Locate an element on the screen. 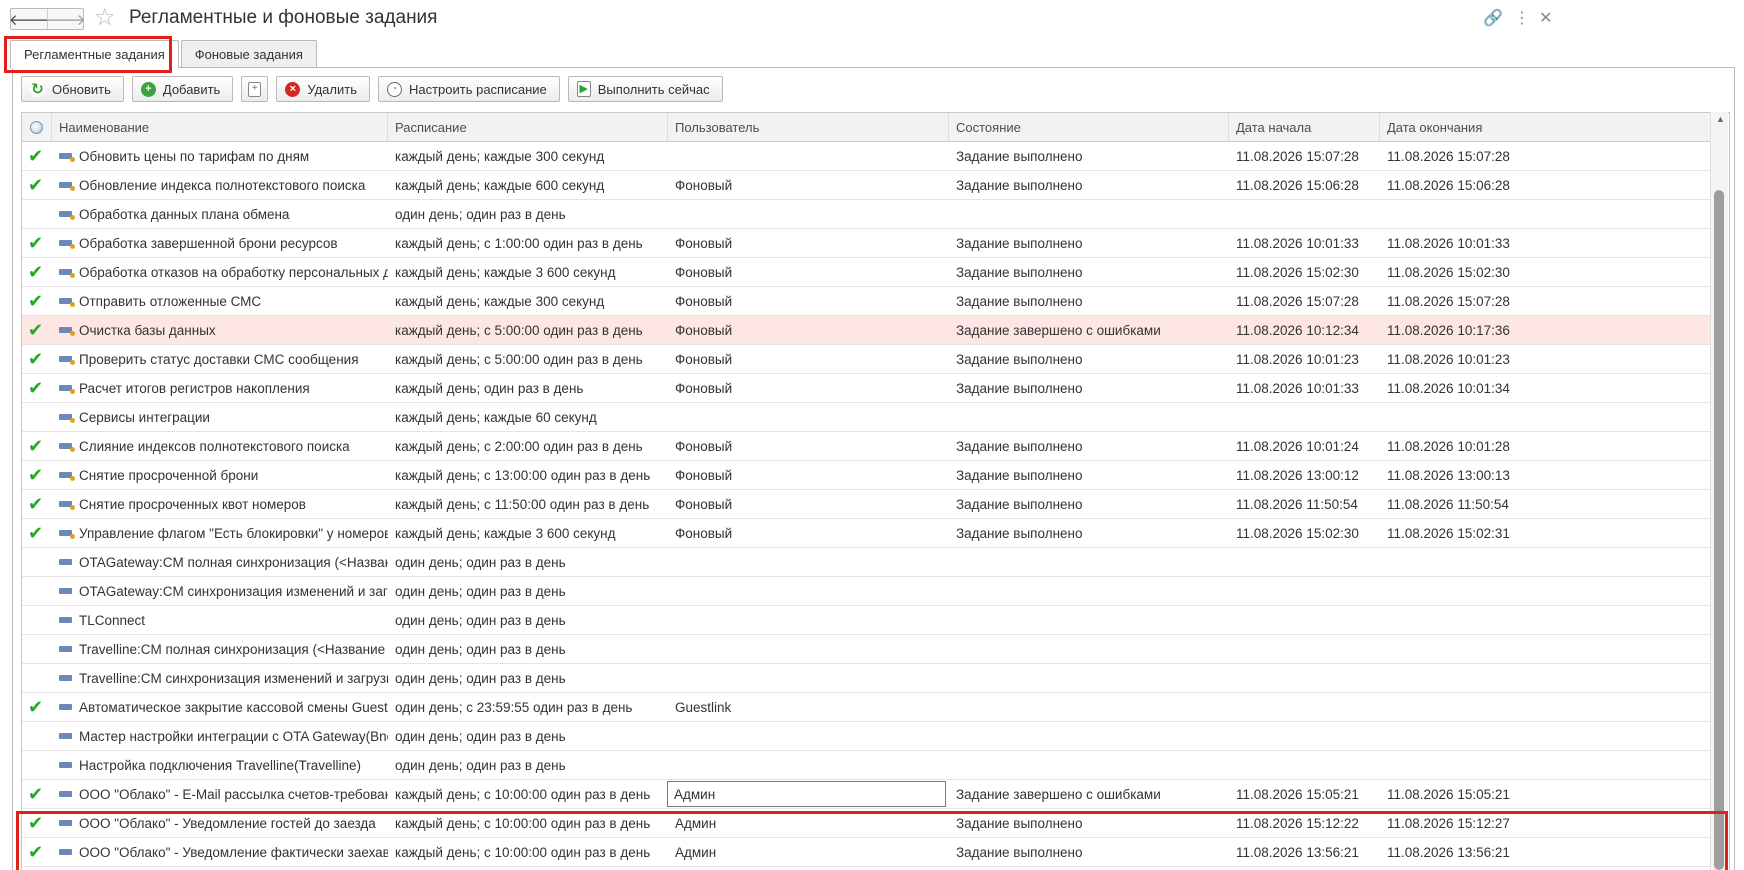 Image resolution: width=1744 pixels, height=870 pixels. column-status: Состояние is located at coordinates (1089, 127).